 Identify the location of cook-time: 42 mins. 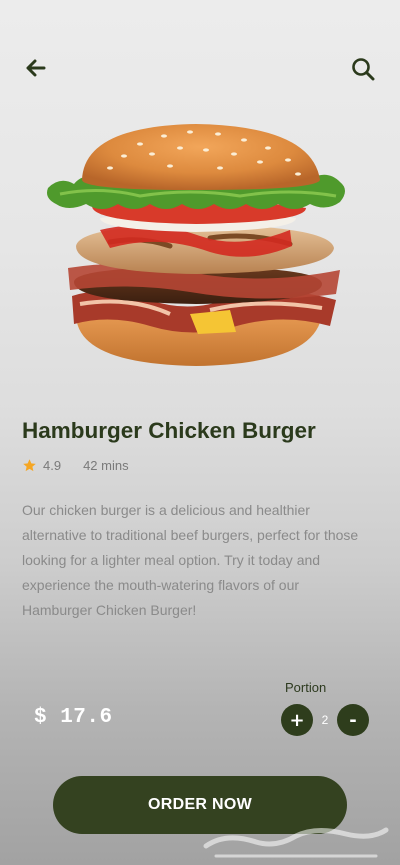
(106, 465).